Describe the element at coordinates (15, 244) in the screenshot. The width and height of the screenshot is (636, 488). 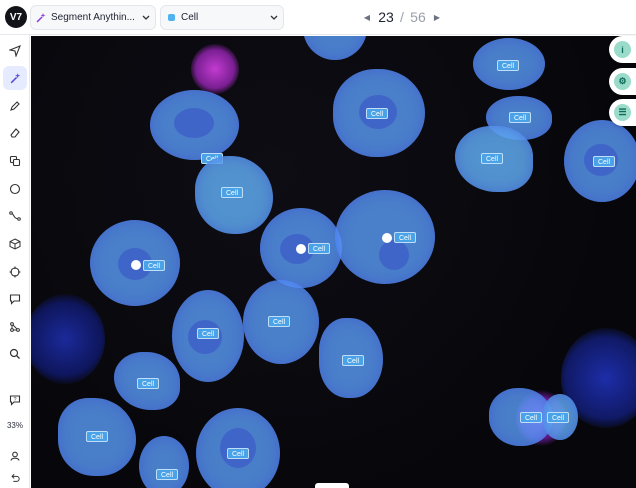
I see `cube-icon` at that location.